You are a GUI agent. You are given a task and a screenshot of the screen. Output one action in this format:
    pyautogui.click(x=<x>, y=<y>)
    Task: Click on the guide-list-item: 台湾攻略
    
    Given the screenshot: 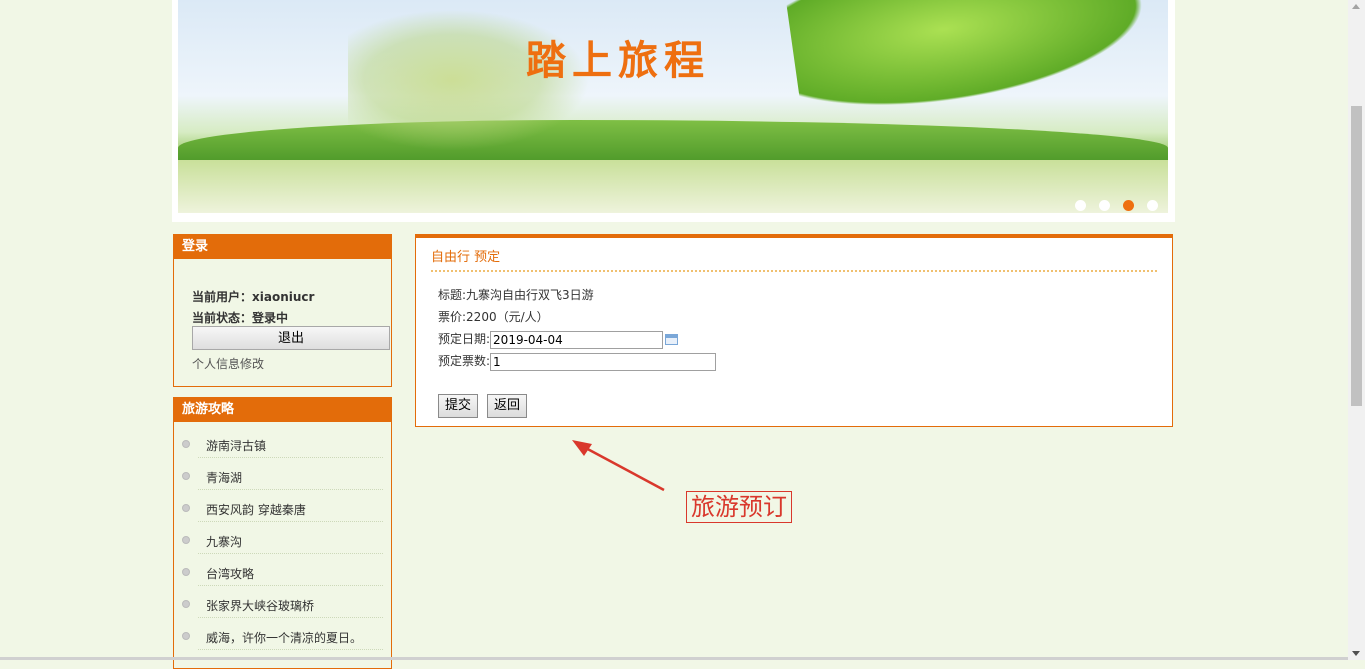 What is the action you would take?
    pyautogui.click(x=282, y=570)
    